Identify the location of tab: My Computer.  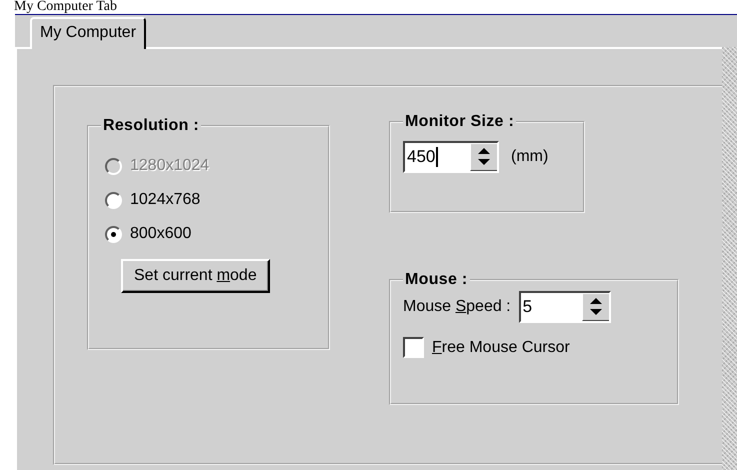
(88, 33).